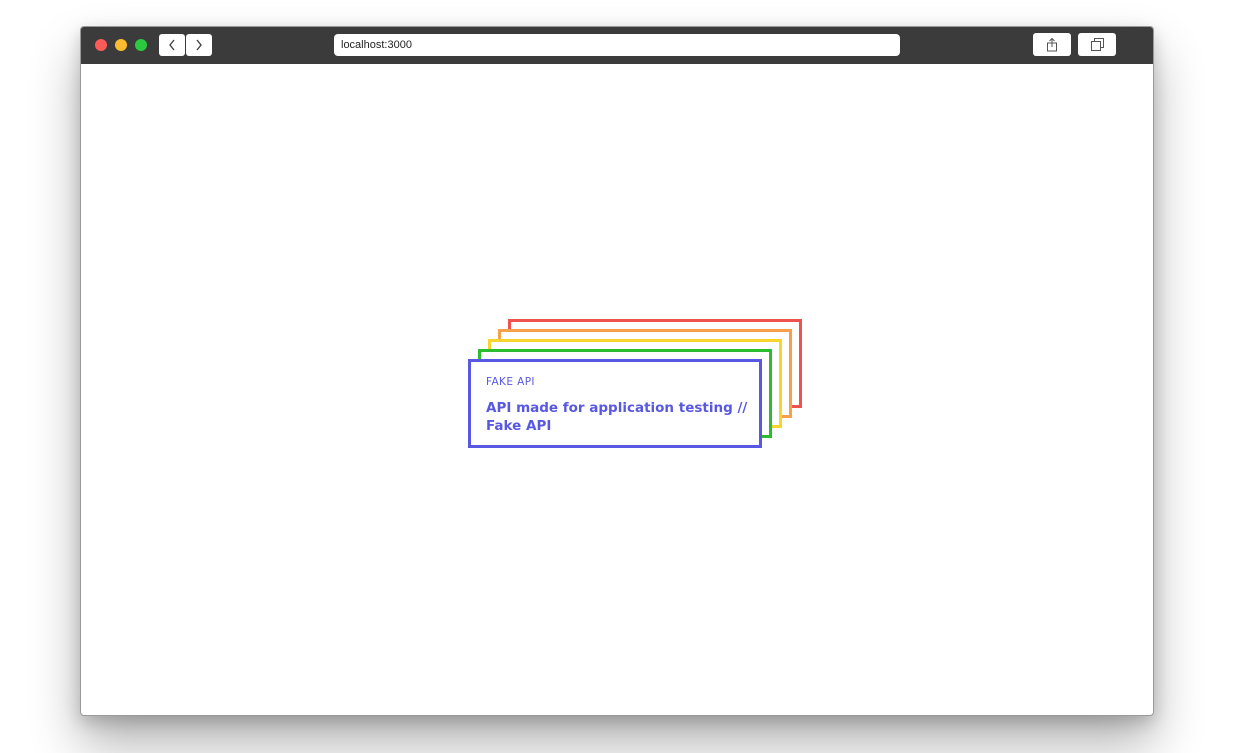 Image resolution: width=1243 pixels, height=753 pixels. I want to click on forward-button, so click(199, 45).